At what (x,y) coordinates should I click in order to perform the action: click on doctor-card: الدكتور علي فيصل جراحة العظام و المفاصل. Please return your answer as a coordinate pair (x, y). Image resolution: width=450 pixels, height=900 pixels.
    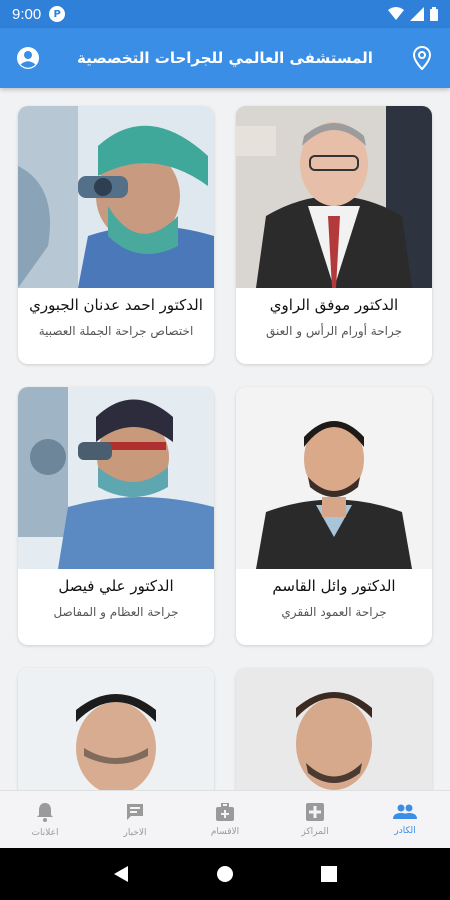
    Looking at the image, I should click on (116, 516).